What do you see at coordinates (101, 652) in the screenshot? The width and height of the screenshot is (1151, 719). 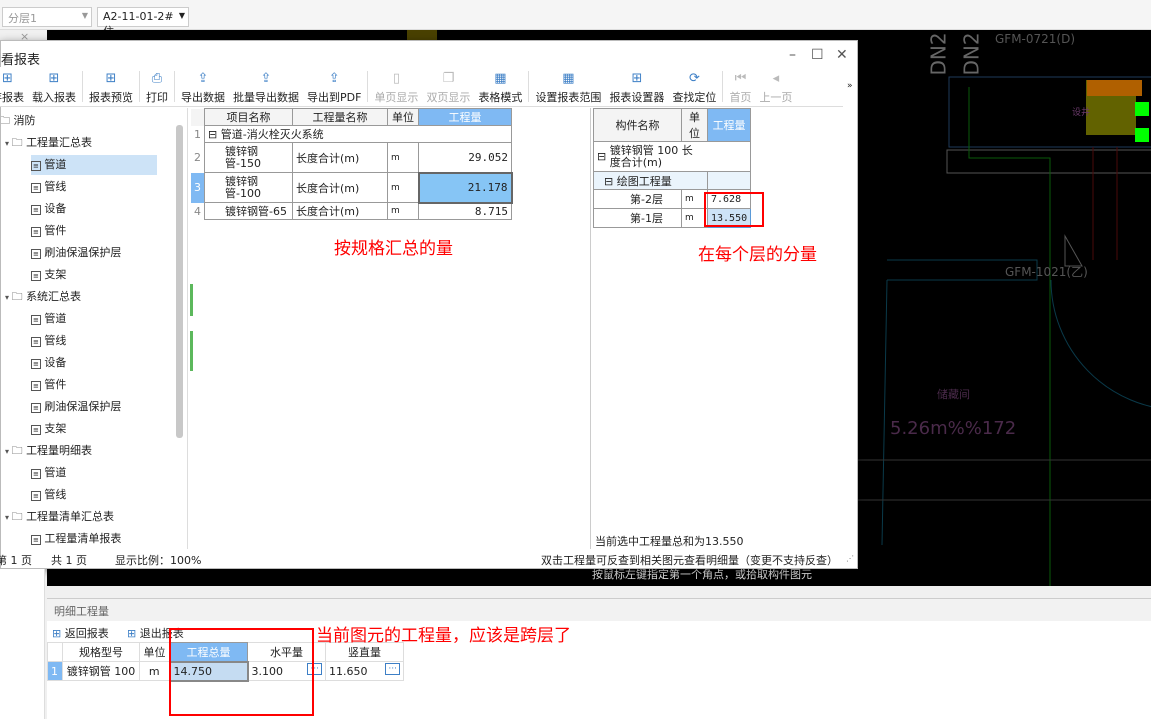 I see `col-header: 规格型号` at bounding box center [101, 652].